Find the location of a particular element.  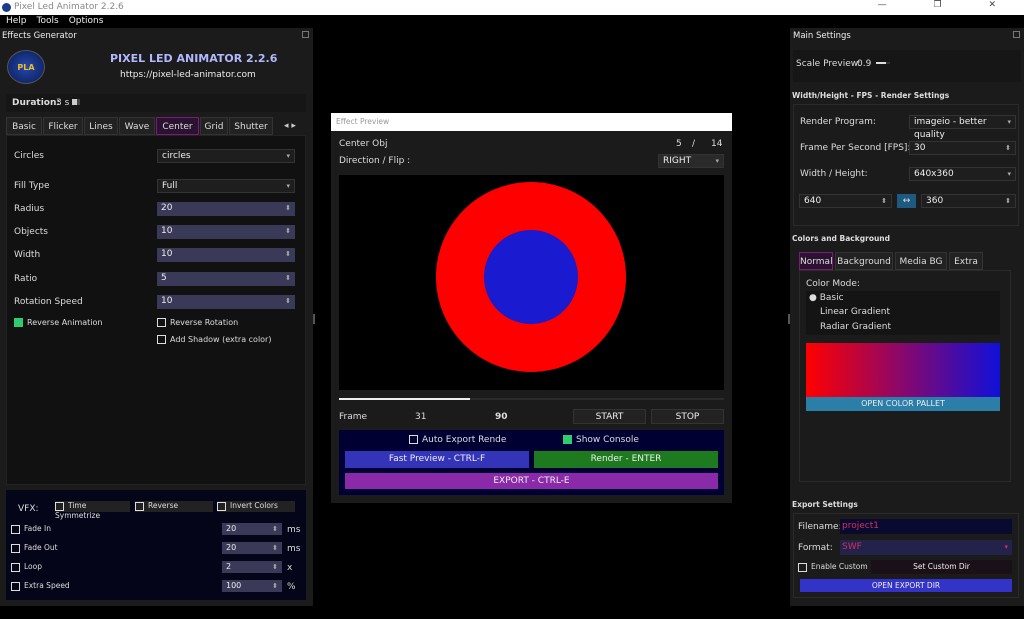

color-gradient-preview is located at coordinates (903, 370).